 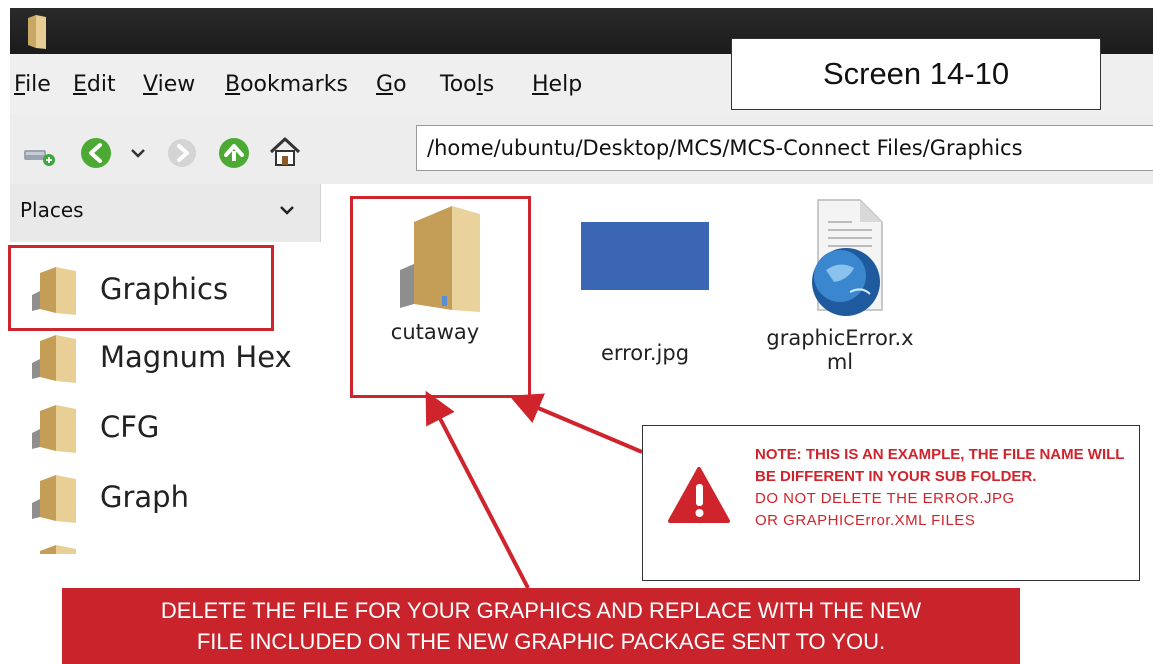 I want to click on note-line2: OR GRAPHICError.XML FILES, so click(x=865, y=520).